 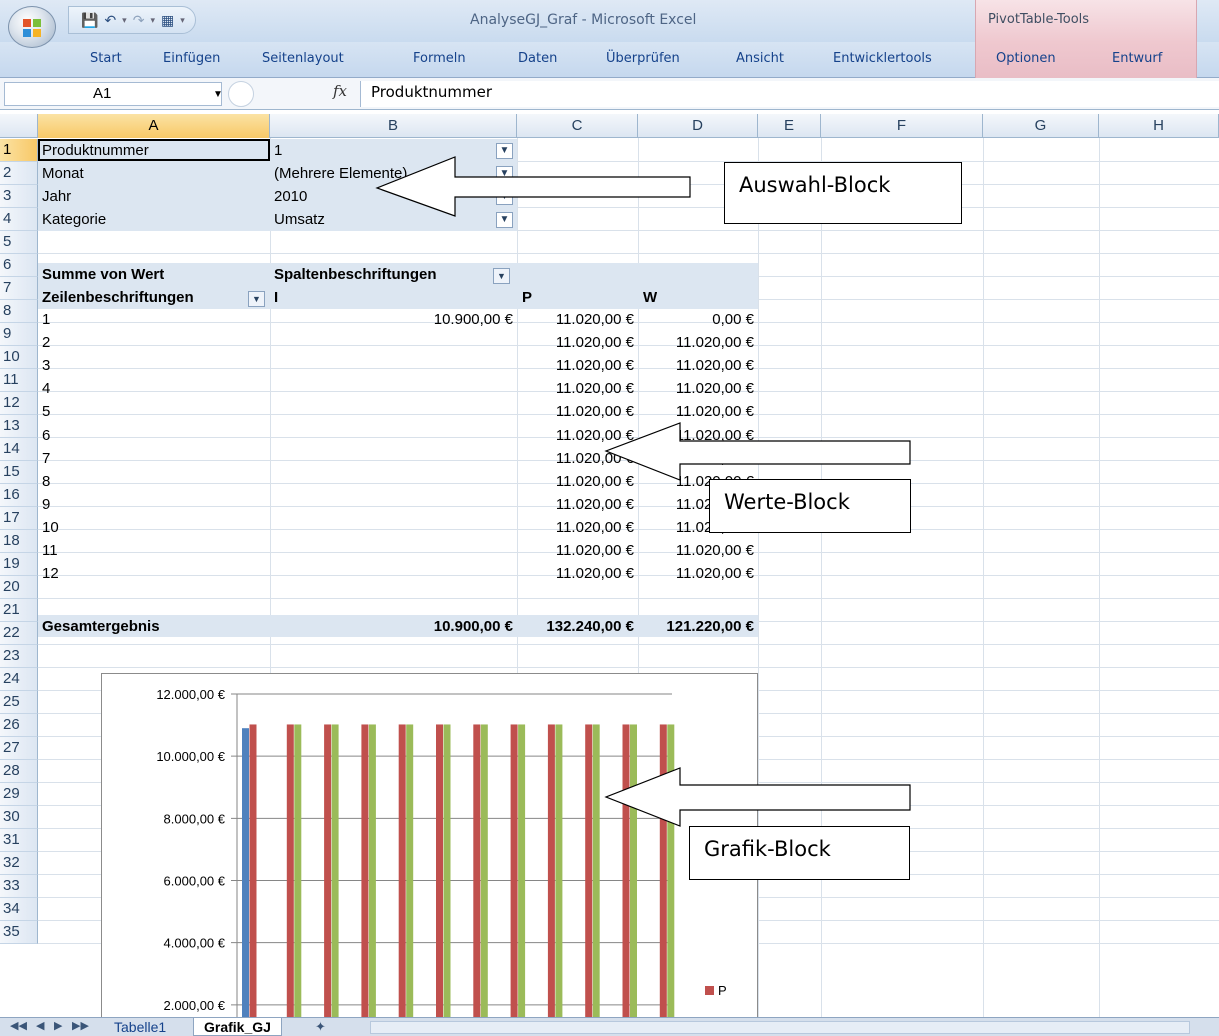 What do you see at coordinates (537, 58) in the screenshot?
I see `tab-daten: Daten` at bounding box center [537, 58].